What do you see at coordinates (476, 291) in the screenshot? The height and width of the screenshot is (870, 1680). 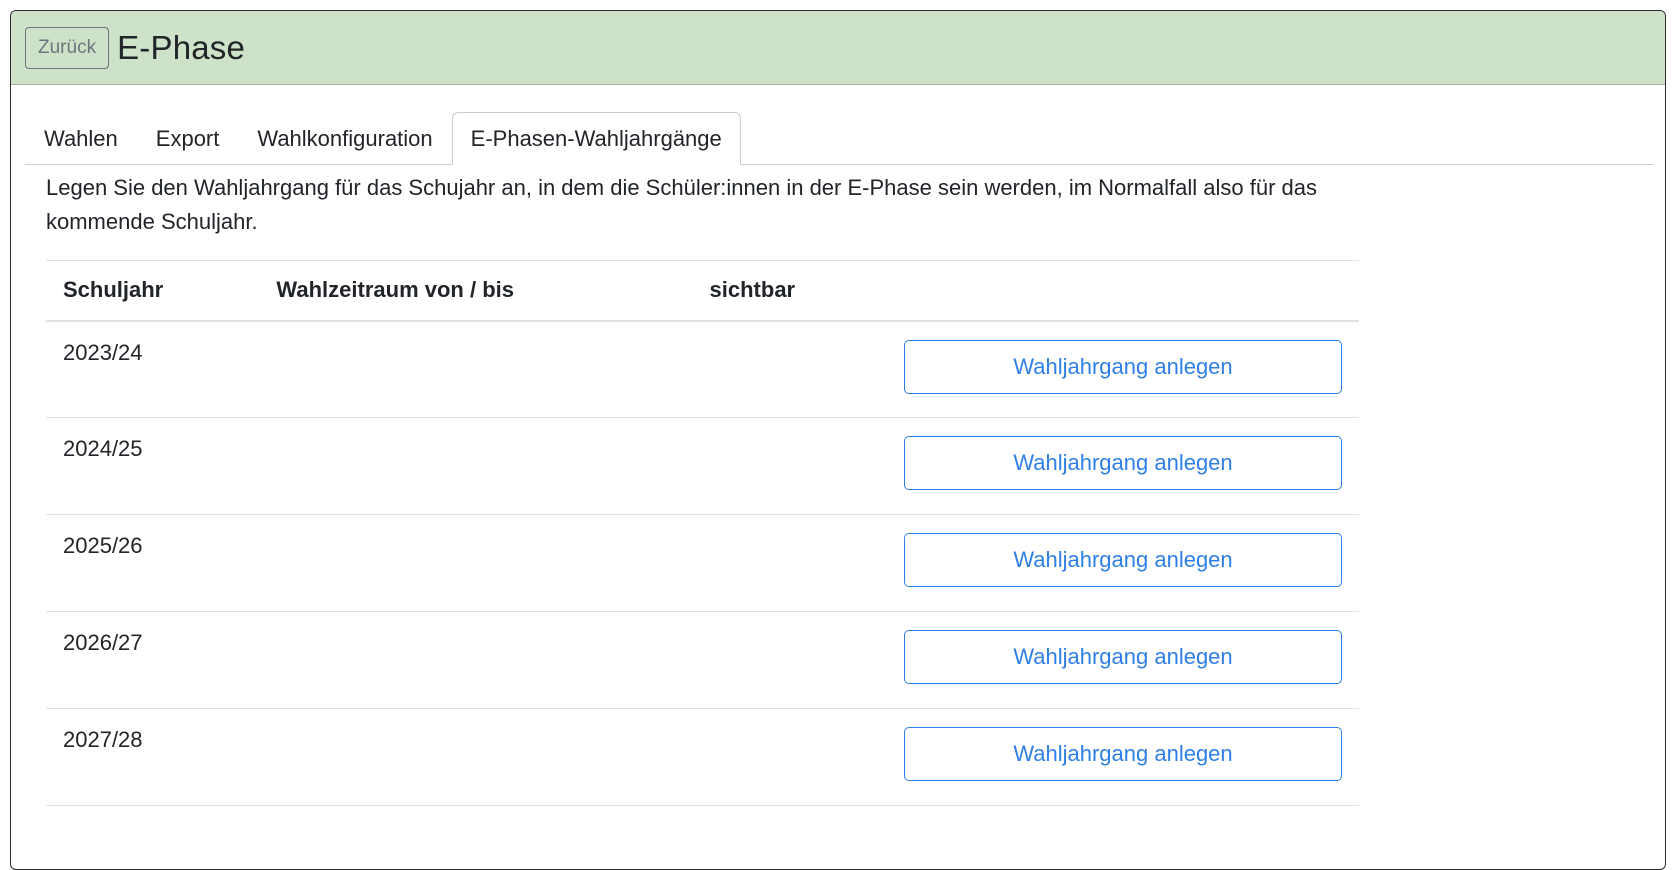 I see `column-header-wahlzeitraum: Wahlzeitraum von / bis` at bounding box center [476, 291].